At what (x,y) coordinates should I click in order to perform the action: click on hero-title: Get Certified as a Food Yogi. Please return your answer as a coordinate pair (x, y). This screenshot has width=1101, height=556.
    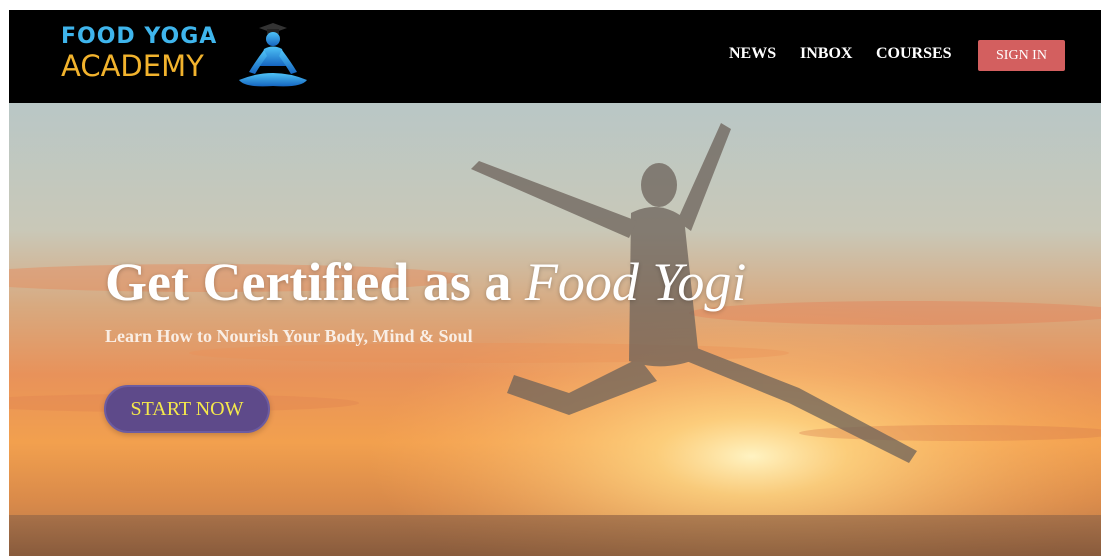
    Looking at the image, I should click on (425, 282).